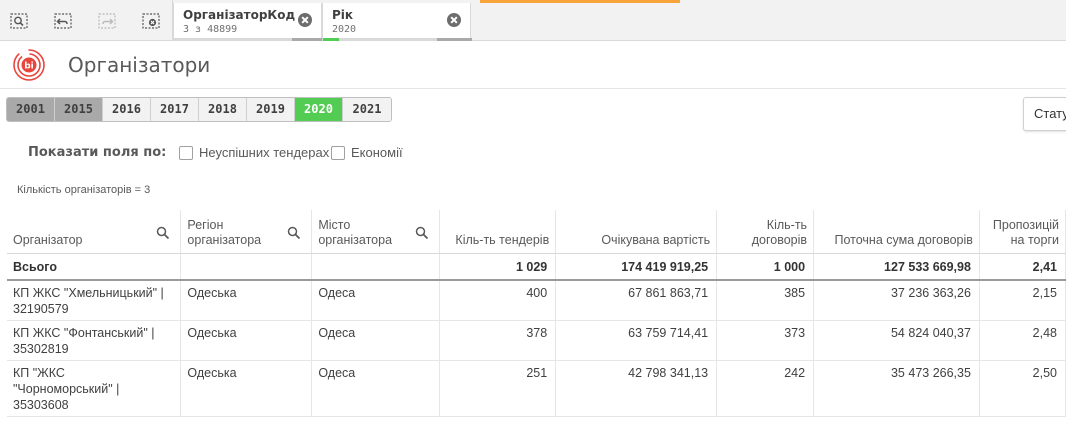 This screenshot has width=1066, height=424. I want to click on column-header-expected-value: Очікувана вартість, so click(636, 232).